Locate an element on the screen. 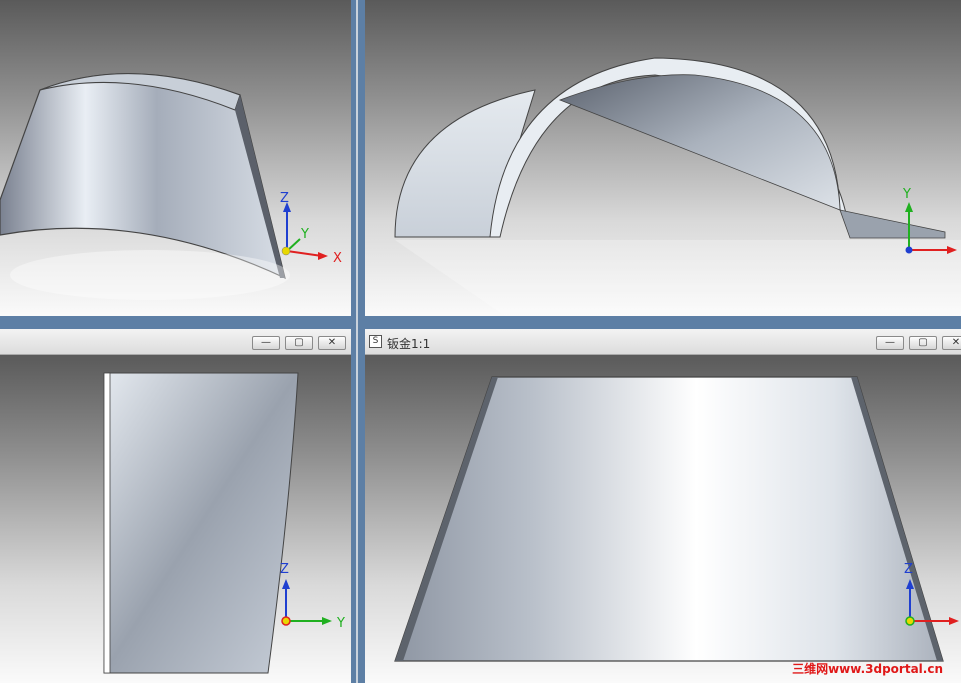  window-titlebar: S 钣金1:1 — ▢ ✕ is located at coordinates (663, 342).